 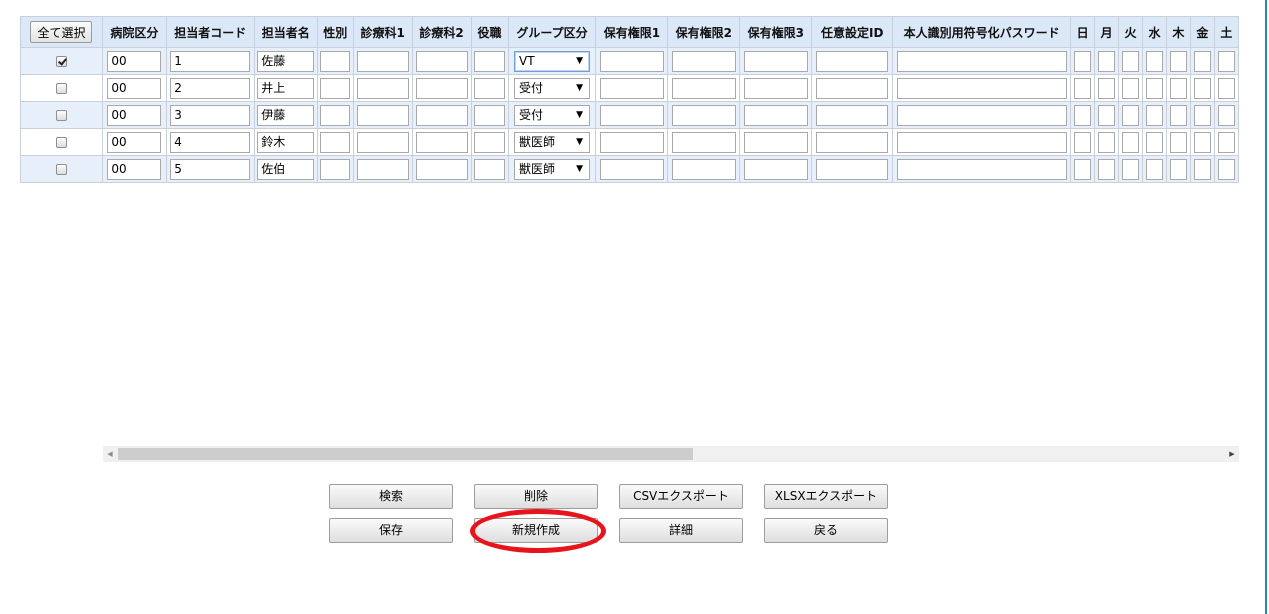 What do you see at coordinates (210, 32) in the screenshot?
I see `col-code-header: 担当者コード` at bounding box center [210, 32].